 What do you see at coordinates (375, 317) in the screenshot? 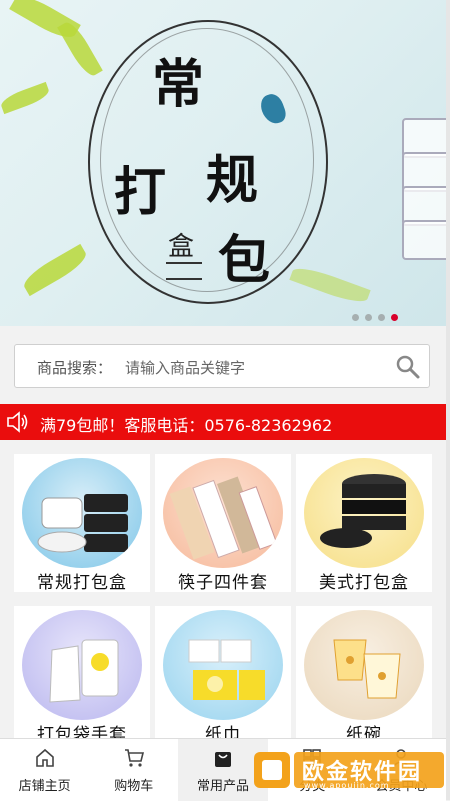
I see `carousel-dots` at bounding box center [375, 317].